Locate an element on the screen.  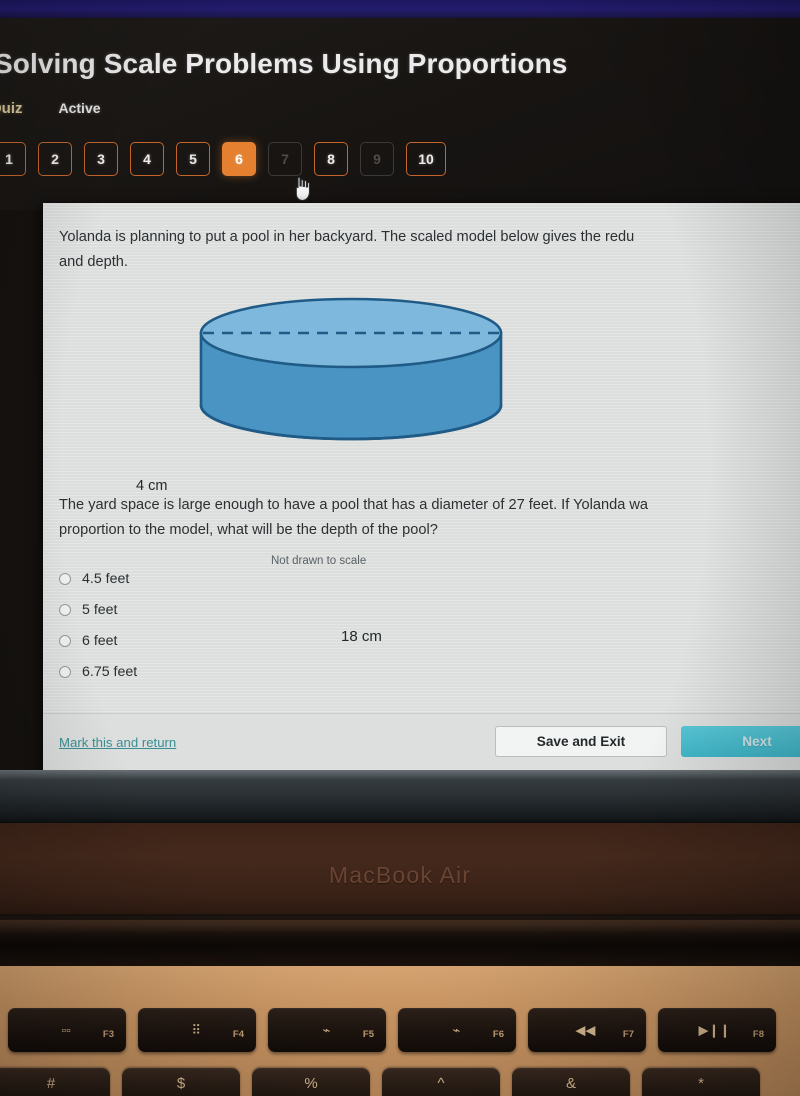
function-key-row: ▫▫ F3 ⠿ F4 ⌁ F5 ⌁ F6 ◀◀ F7 ▶❙❙ F8 is located at coordinates (400, 1034).